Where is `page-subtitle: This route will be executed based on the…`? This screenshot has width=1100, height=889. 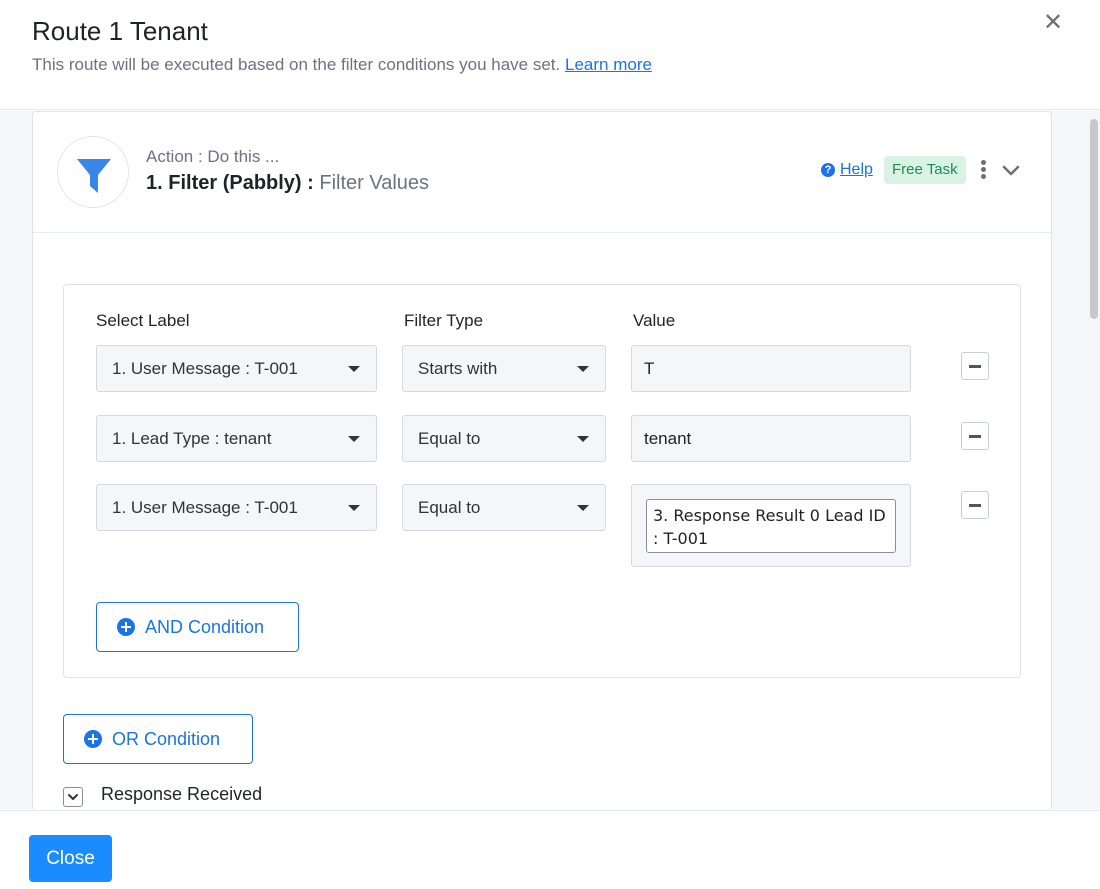 page-subtitle: This route will be executed based on the… is located at coordinates (342, 65).